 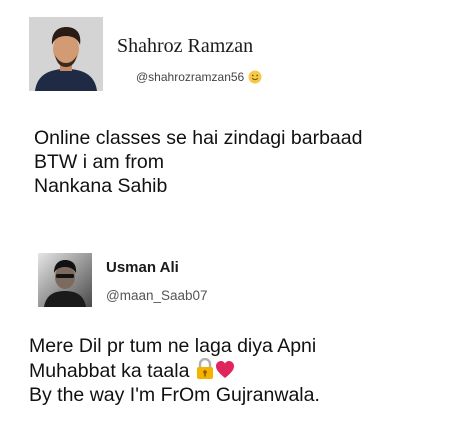 What do you see at coordinates (173, 346) in the screenshot?
I see `post-text-line: Mere Dil pr tum ne laga diya Apni` at bounding box center [173, 346].